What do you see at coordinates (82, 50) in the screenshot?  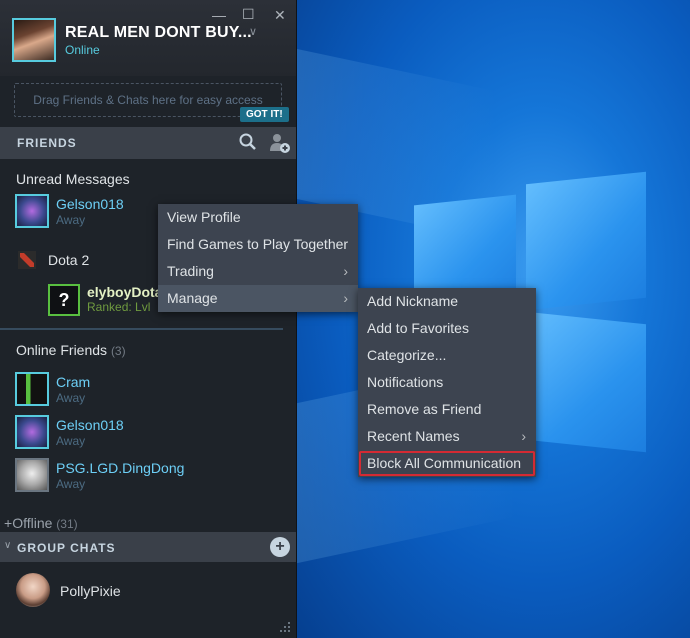 I see `user-status: Online` at bounding box center [82, 50].